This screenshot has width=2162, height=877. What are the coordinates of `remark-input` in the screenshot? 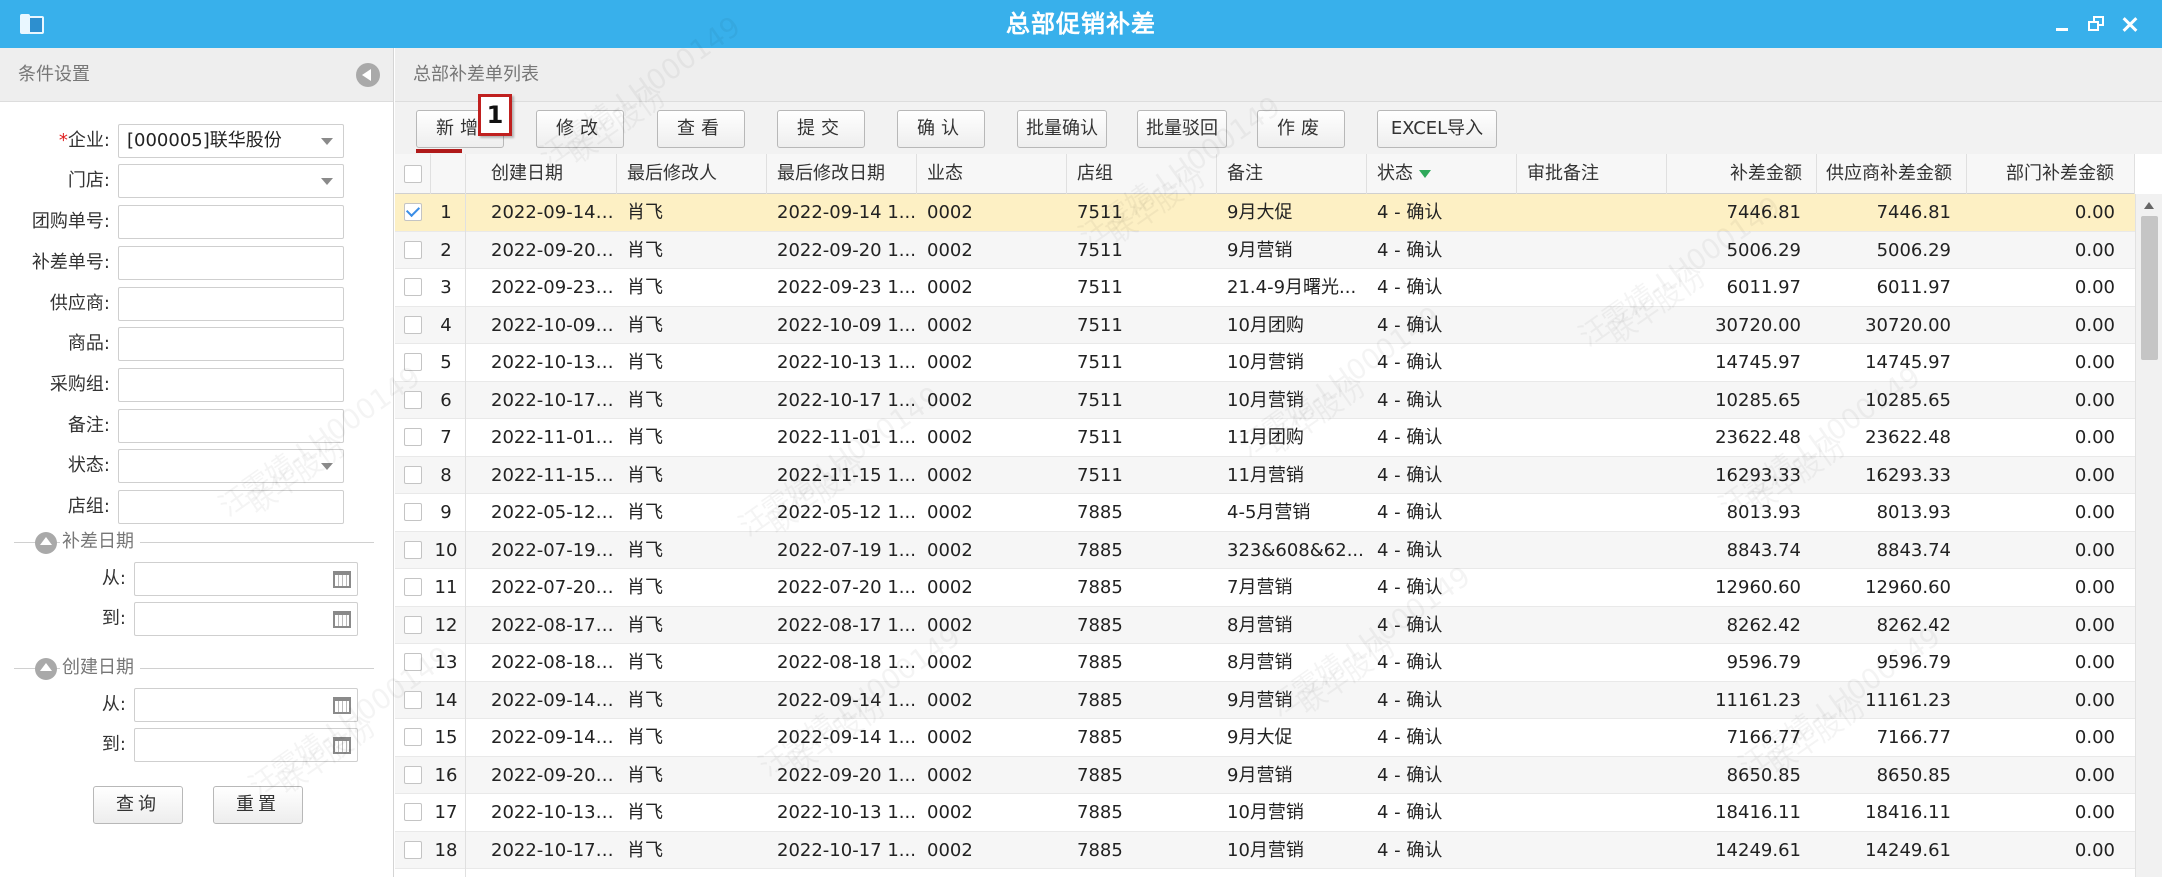 It's located at (231, 426).